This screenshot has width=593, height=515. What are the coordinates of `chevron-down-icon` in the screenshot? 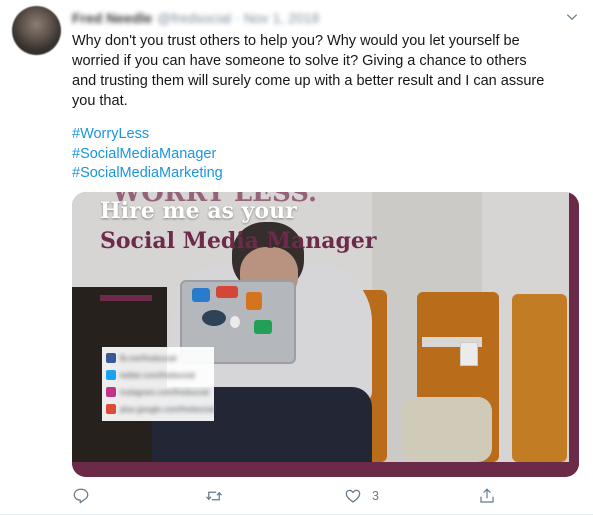 It's located at (572, 17).